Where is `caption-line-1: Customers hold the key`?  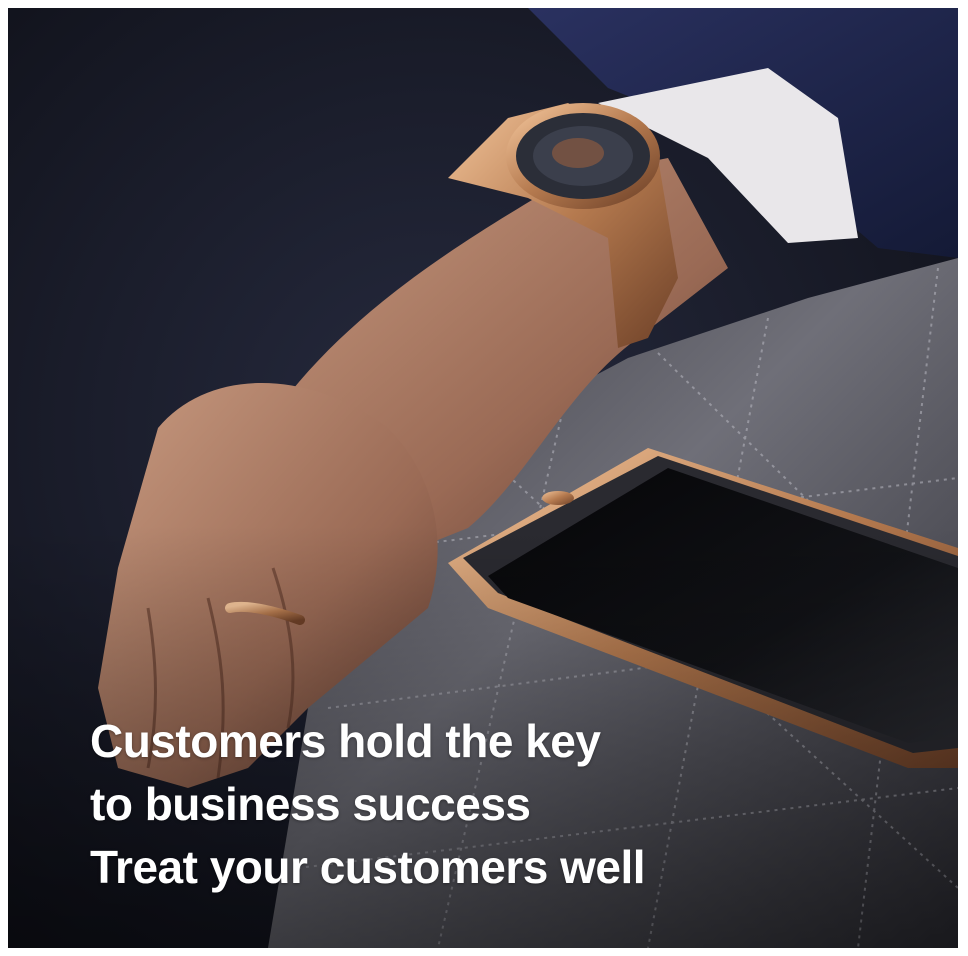 caption-line-1: Customers hold the key is located at coordinates (345, 741).